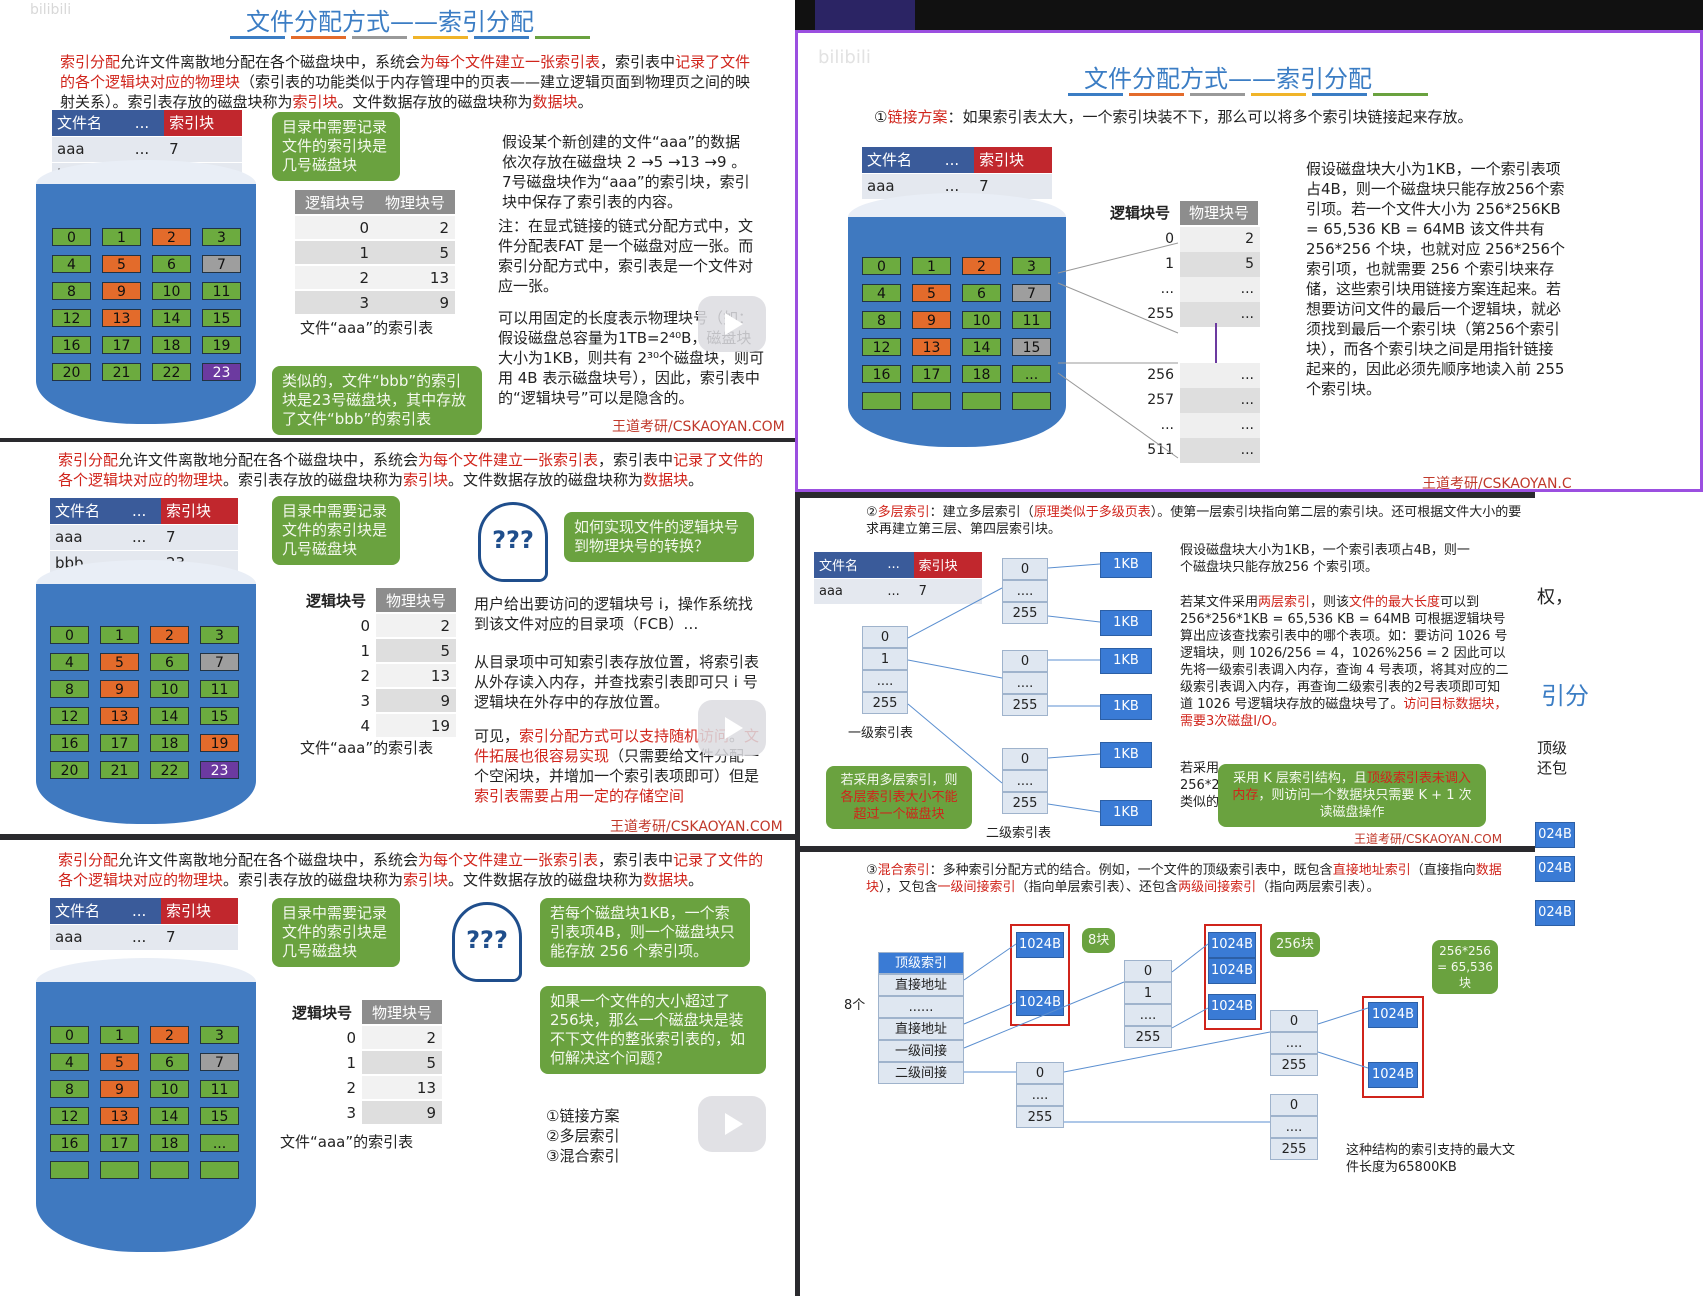 The height and width of the screenshot is (1296, 1703). I want to click on dir-cell: 7, so click(199, 537).